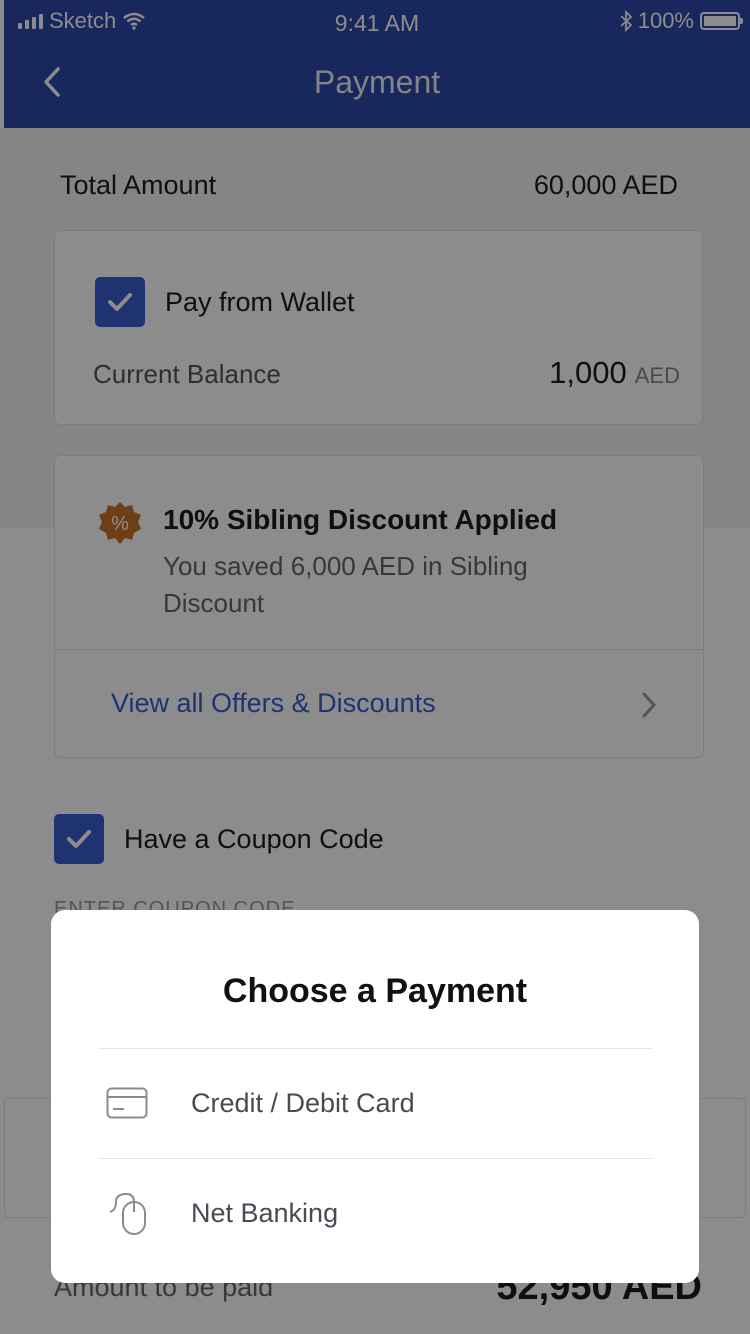  Describe the element at coordinates (375, 1213) in the screenshot. I see `option-net-banking: Net Banking` at that location.